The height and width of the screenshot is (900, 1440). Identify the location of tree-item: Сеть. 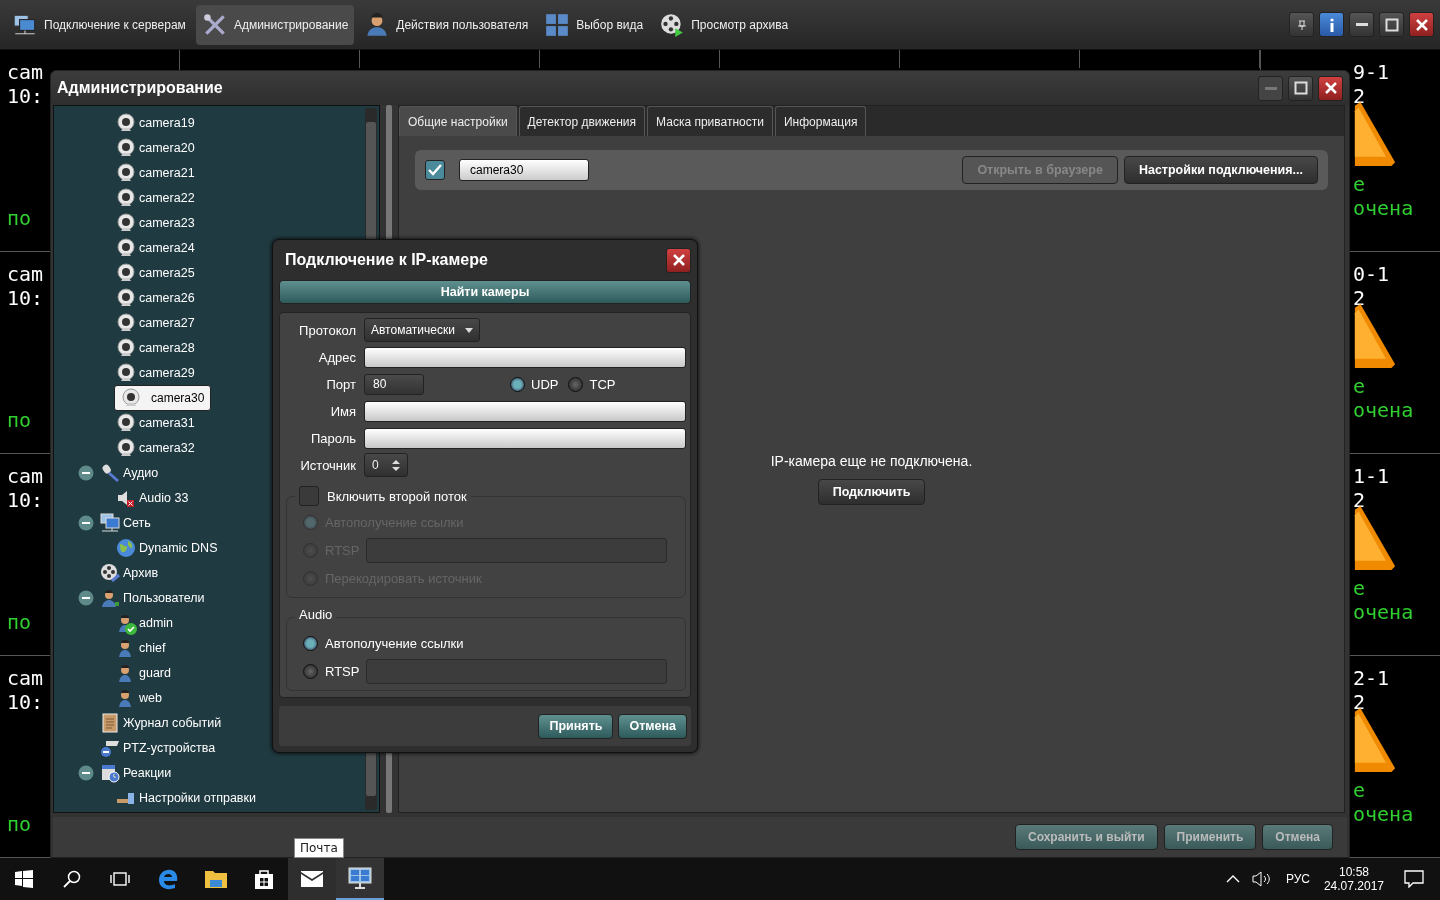
(125, 522).